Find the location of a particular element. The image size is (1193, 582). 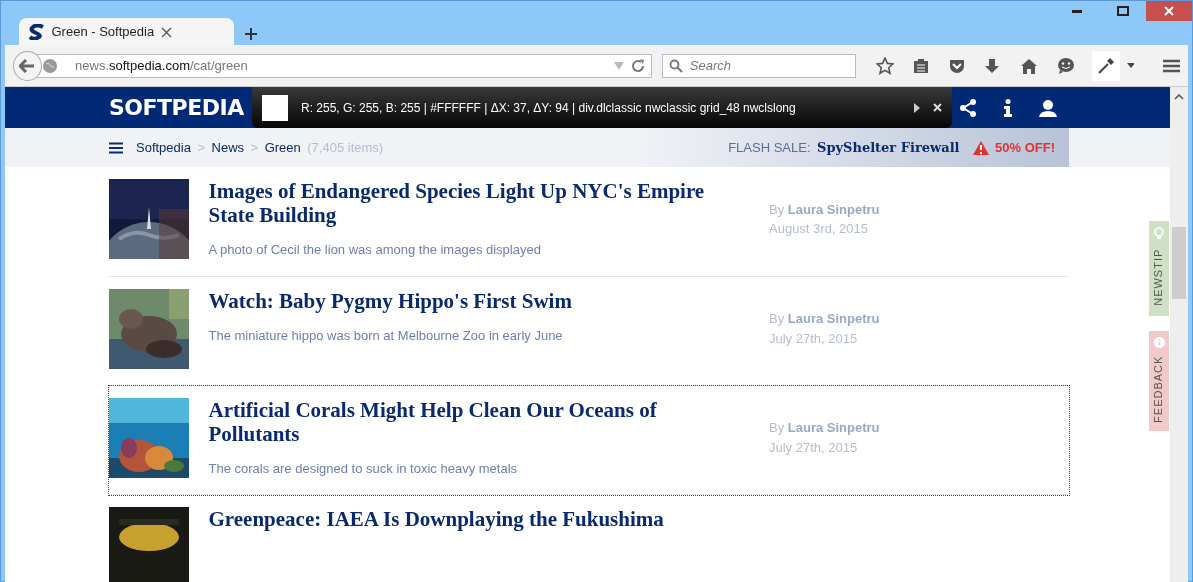

user-icon is located at coordinates (1048, 107).